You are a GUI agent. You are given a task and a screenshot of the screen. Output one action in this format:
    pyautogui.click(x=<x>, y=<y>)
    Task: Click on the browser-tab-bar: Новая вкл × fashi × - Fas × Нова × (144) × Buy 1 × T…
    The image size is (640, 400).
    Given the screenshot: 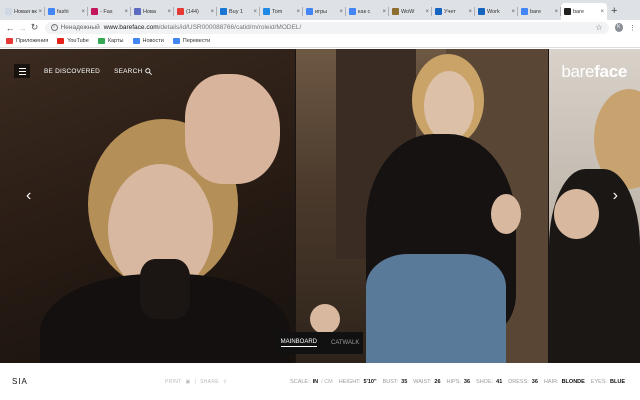 What is the action you would take?
    pyautogui.click(x=320, y=10)
    